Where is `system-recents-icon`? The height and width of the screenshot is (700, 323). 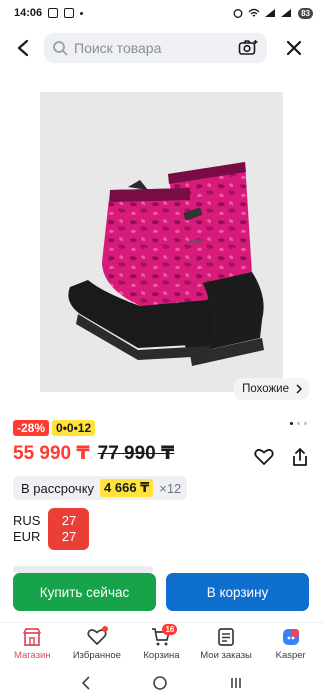
system-recents-icon is located at coordinates (236, 683).